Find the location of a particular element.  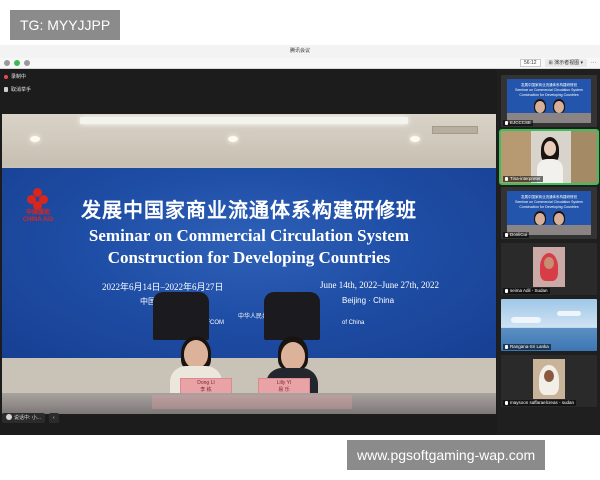

toolbar-right: 56:12 ⊞ 演示者视图 ▾ ··· is located at coordinates (558, 63).